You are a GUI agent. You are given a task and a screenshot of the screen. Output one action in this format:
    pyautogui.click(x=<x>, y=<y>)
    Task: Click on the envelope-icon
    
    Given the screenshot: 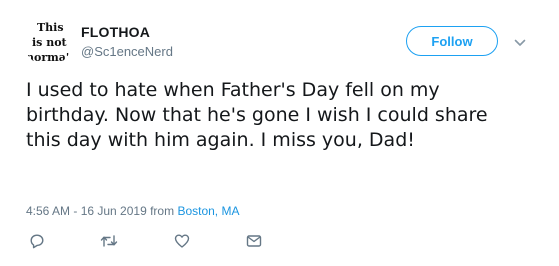 What is the action you would take?
    pyautogui.click(x=254, y=241)
    